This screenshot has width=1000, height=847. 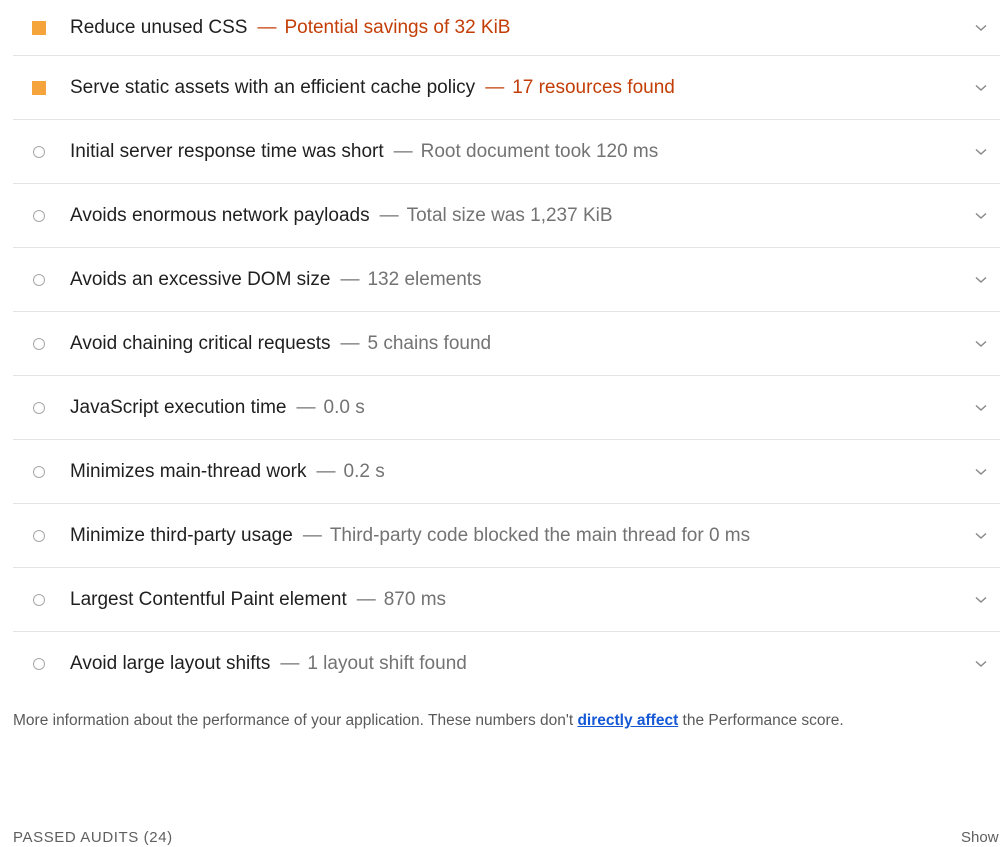 What do you see at coordinates (761, 720) in the screenshot?
I see `footnote-text-after: the Performance score.` at bounding box center [761, 720].